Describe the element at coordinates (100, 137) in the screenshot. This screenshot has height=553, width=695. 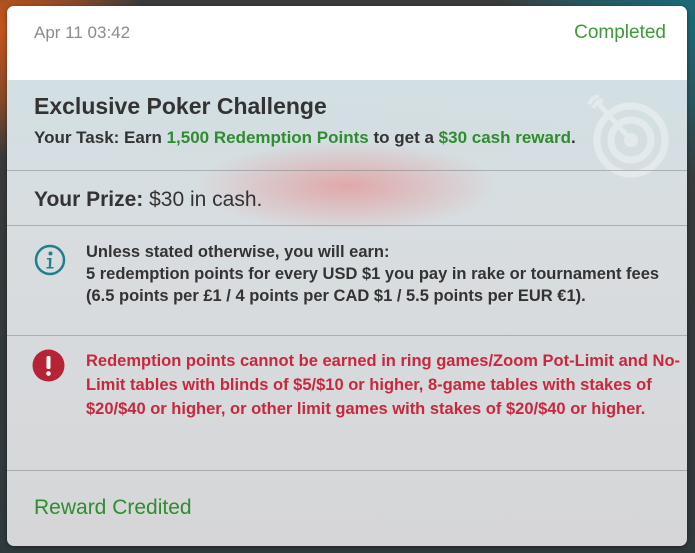
I see `task-prefix: Your Task: Earn` at that location.